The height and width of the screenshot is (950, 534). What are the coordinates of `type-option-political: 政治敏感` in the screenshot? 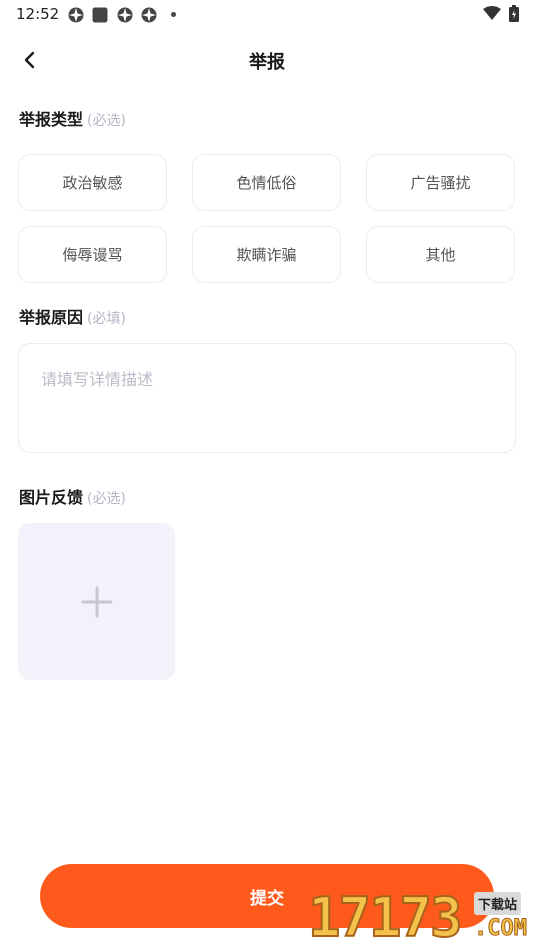 It's located at (92, 182).